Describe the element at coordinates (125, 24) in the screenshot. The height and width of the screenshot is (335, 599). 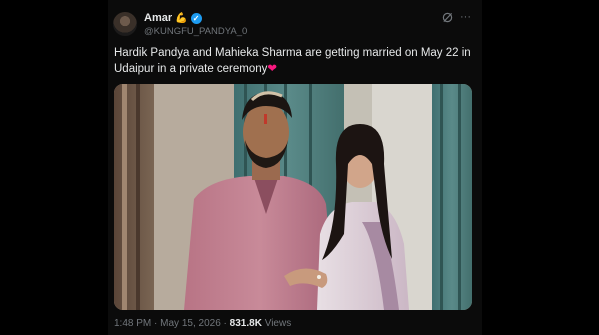
I see `avatar` at that location.